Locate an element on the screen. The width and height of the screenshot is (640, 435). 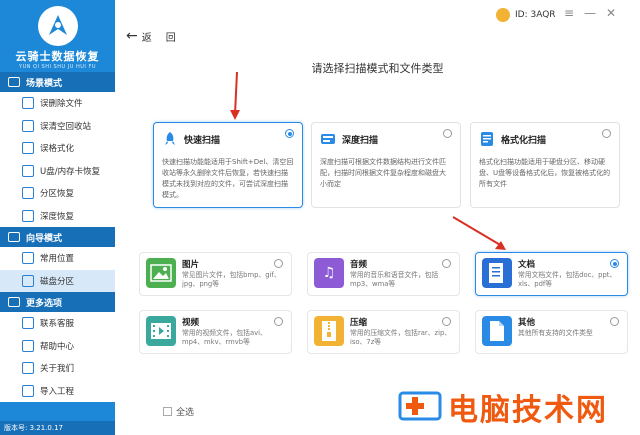
file-type-title: 文档 is located at coordinates (527, 265).